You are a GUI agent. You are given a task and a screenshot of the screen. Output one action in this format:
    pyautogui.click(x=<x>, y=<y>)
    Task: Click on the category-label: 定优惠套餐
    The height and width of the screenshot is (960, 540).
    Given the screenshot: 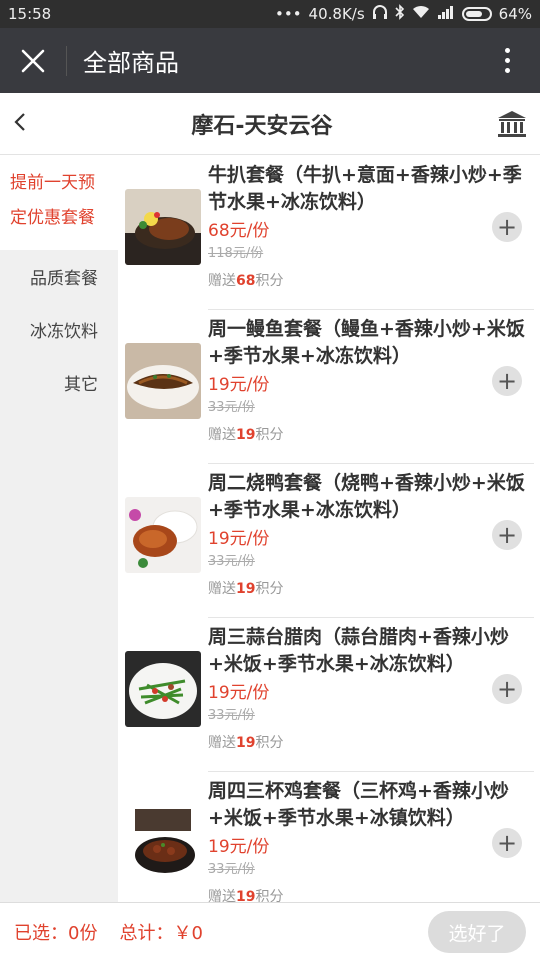 What is the action you would take?
    pyautogui.click(x=52, y=218)
    